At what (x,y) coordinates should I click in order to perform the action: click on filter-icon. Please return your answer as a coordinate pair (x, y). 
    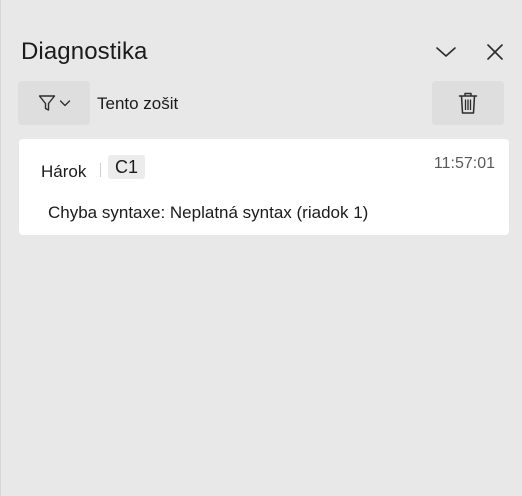
    Looking at the image, I should click on (47, 103).